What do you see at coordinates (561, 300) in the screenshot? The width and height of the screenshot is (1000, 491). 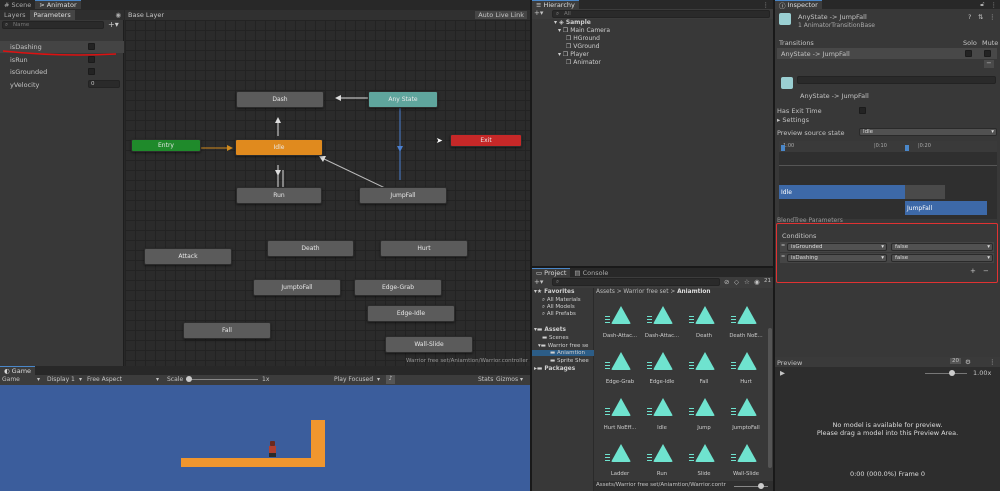 I see `tree-item-all-materials: ⌕ All Materials` at bounding box center [561, 300].